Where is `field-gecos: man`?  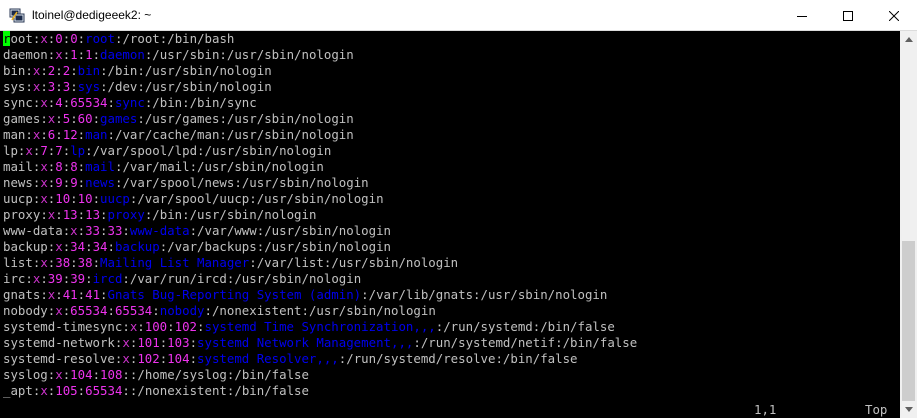 field-gecos: man is located at coordinates (96, 134).